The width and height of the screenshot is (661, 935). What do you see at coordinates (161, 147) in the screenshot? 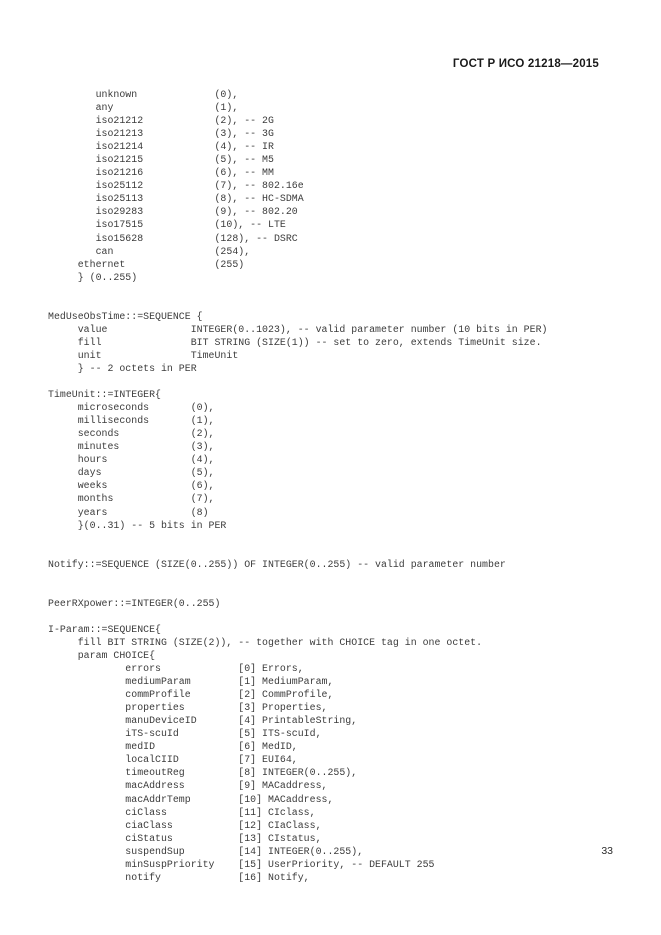
I see `code-line: iso21214 (4), -- IR` at bounding box center [161, 147].